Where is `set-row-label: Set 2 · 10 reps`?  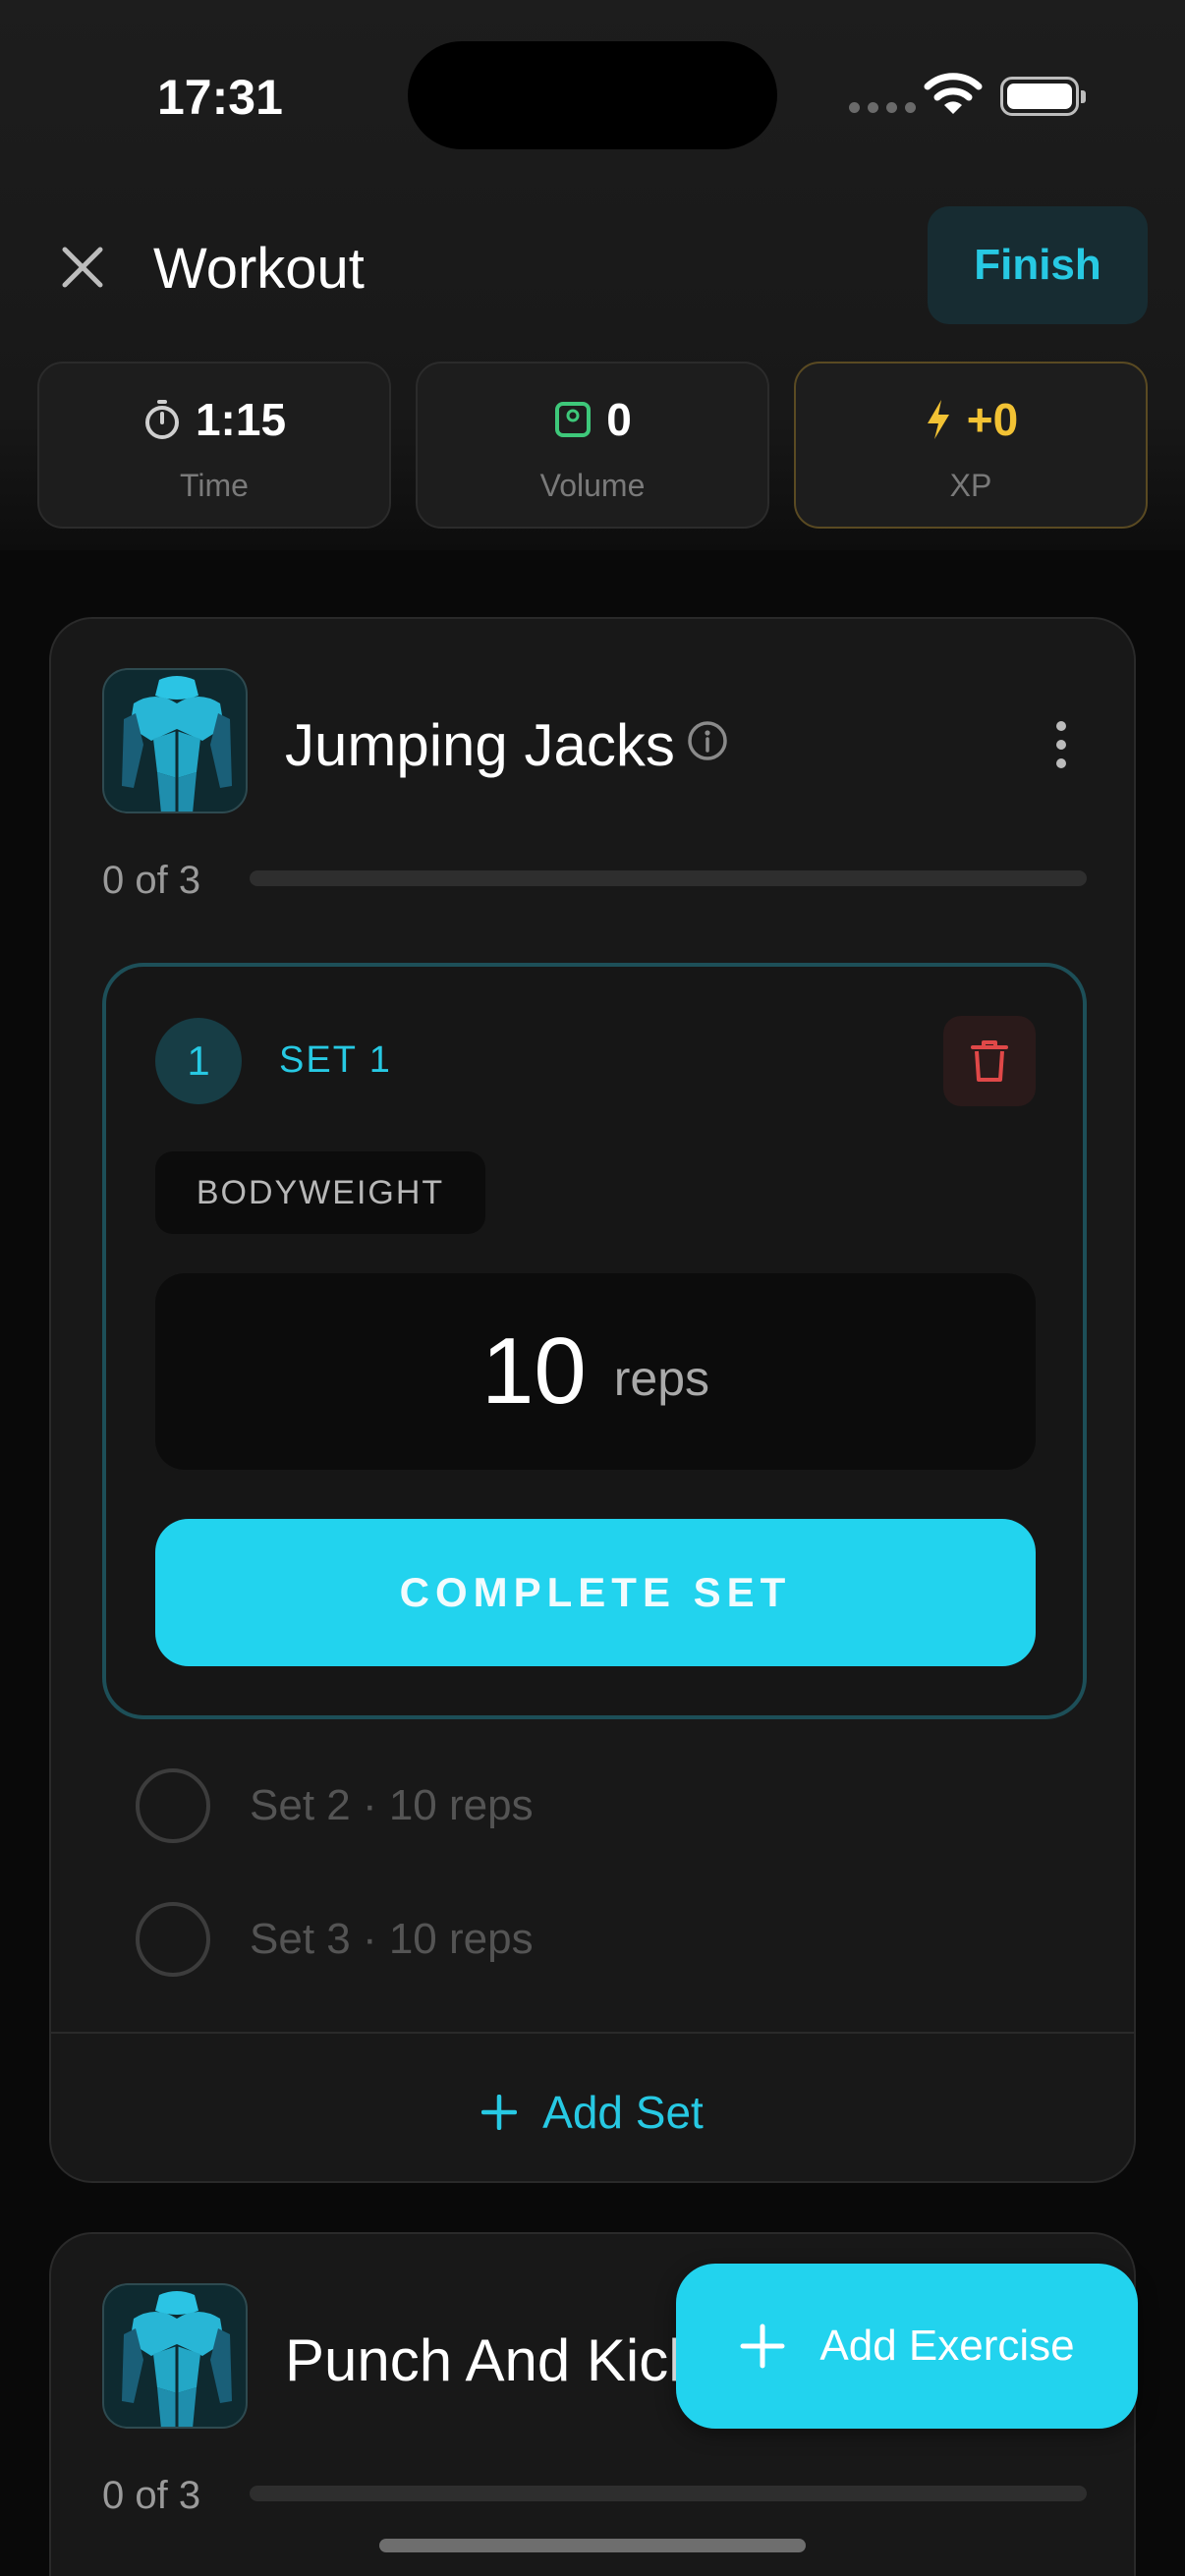
set-row-label: Set 2 · 10 reps is located at coordinates (392, 1805).